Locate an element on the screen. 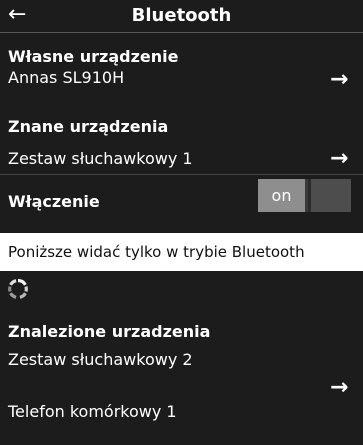  known-device-item: Zestaw słuchawkowy 1 is located at coordinates (100, 158).